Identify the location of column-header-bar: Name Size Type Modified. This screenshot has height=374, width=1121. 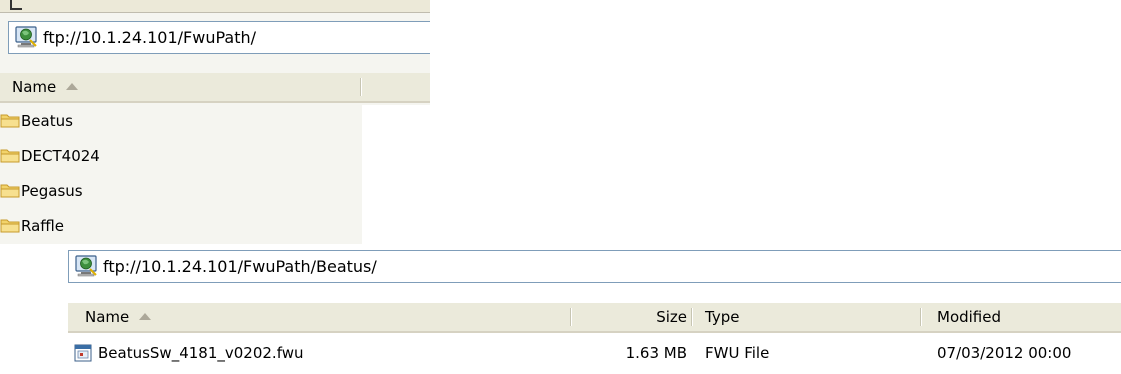
(594, 318).